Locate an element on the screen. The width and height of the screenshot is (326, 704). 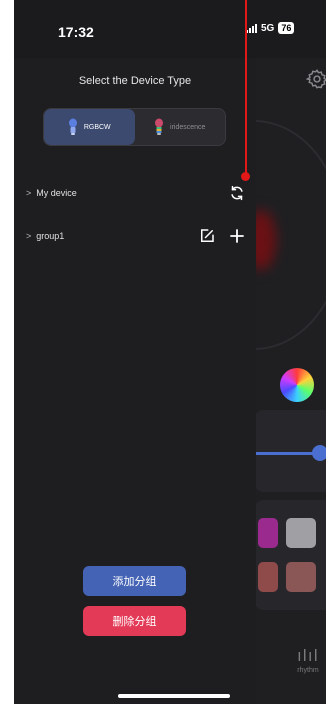
battery-icon: 76 is located at coordinates (286, 28).